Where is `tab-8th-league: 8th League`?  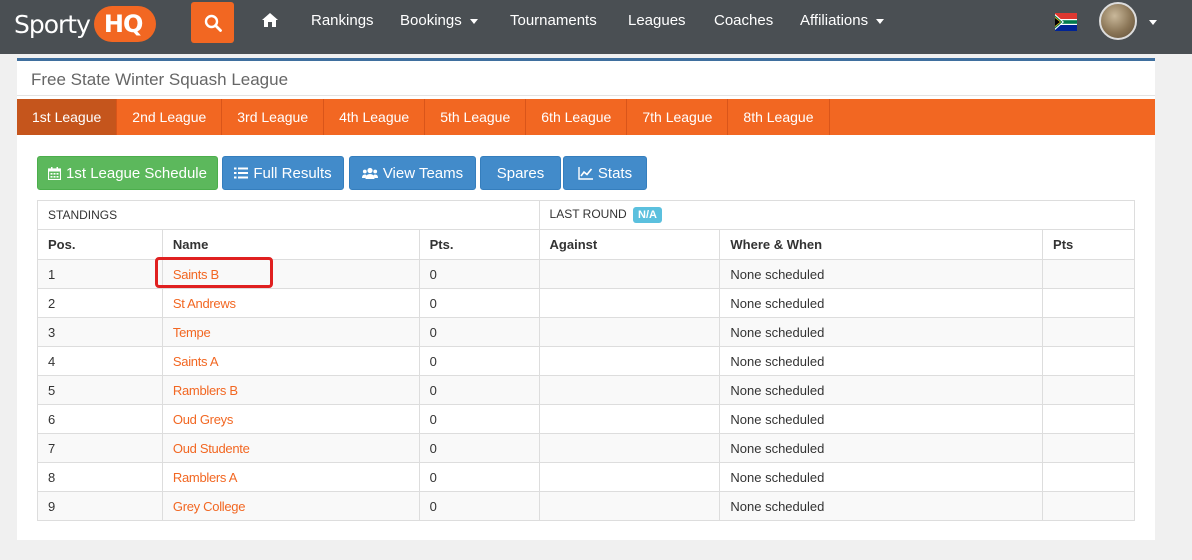
tab-8th-league: 8th League is located at coordinates (779, 117).